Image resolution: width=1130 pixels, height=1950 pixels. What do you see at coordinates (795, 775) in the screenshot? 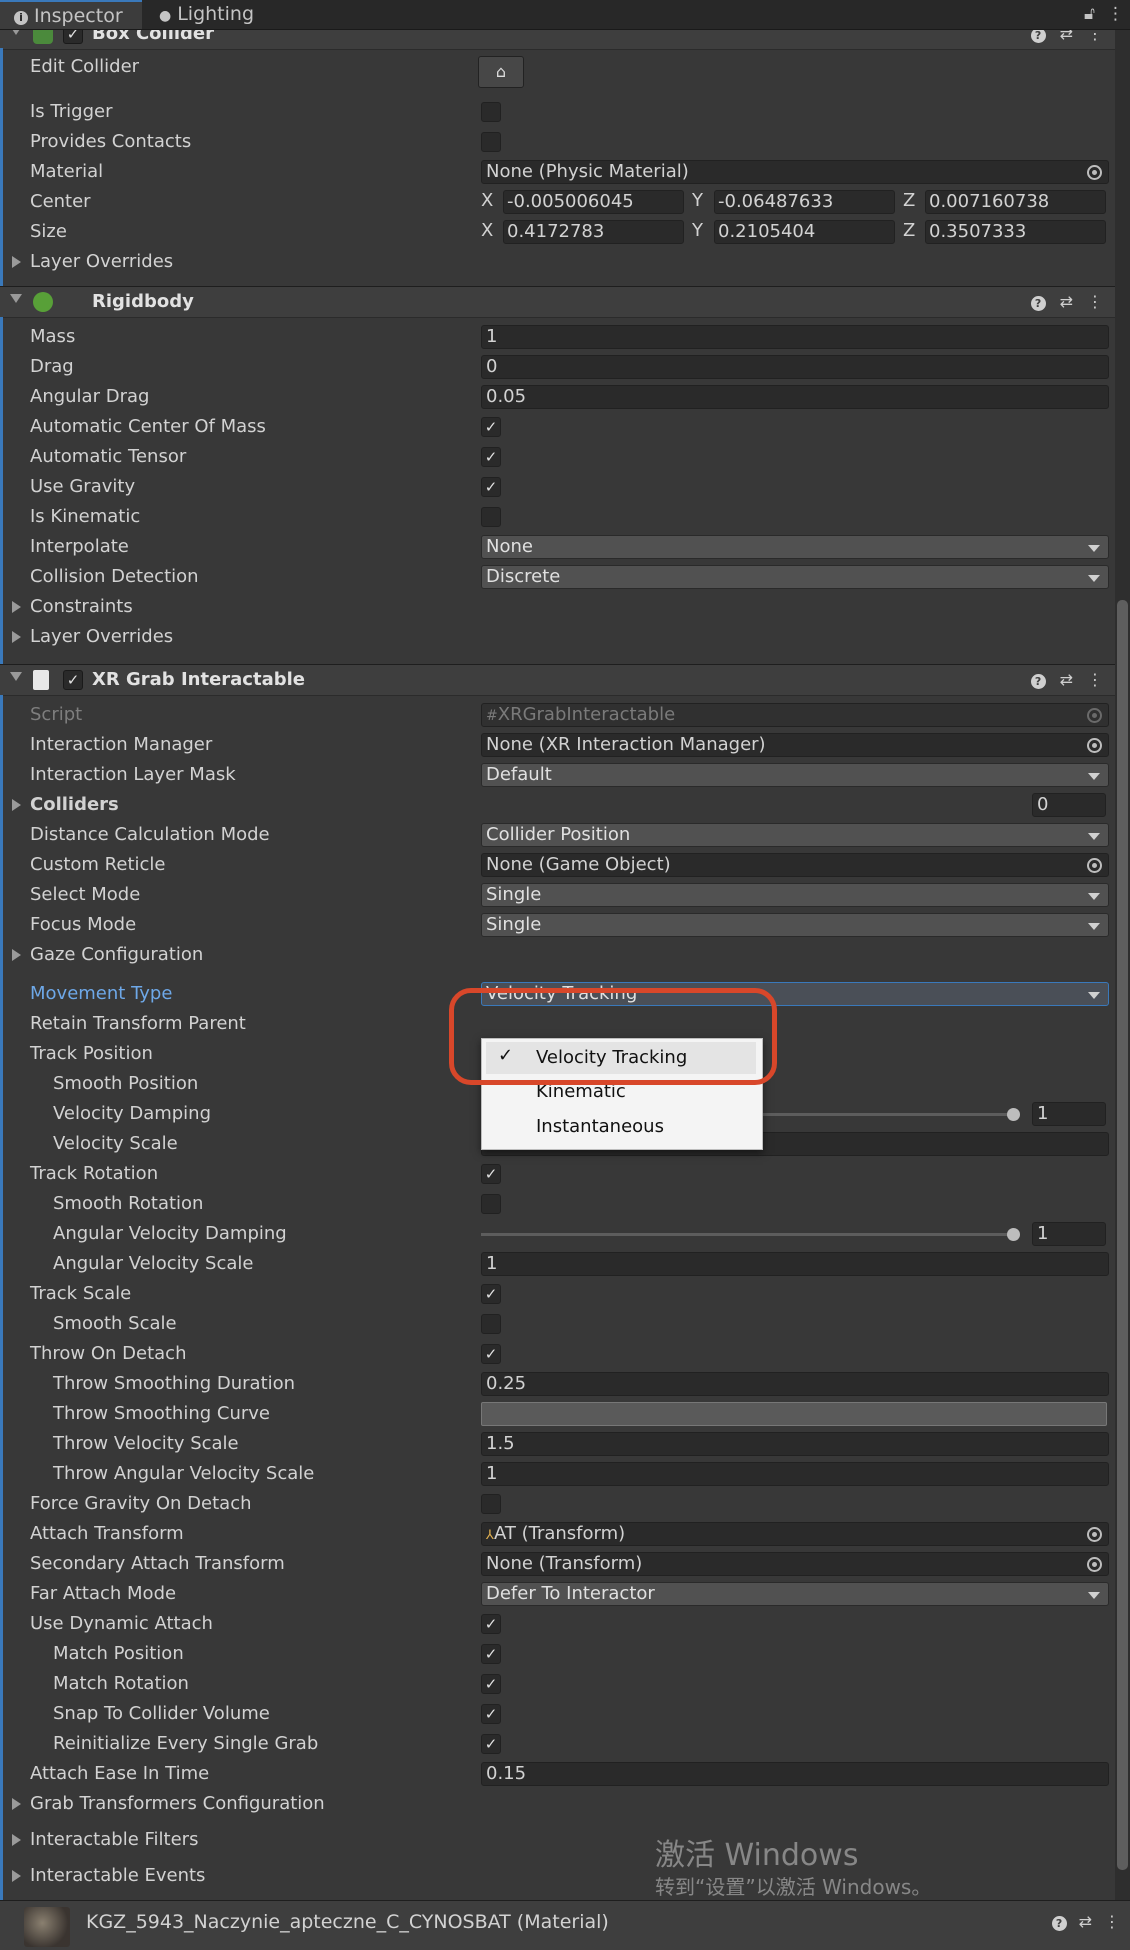
I see `layer-mask-dropdown: Default` at bounding box center [795, 775].